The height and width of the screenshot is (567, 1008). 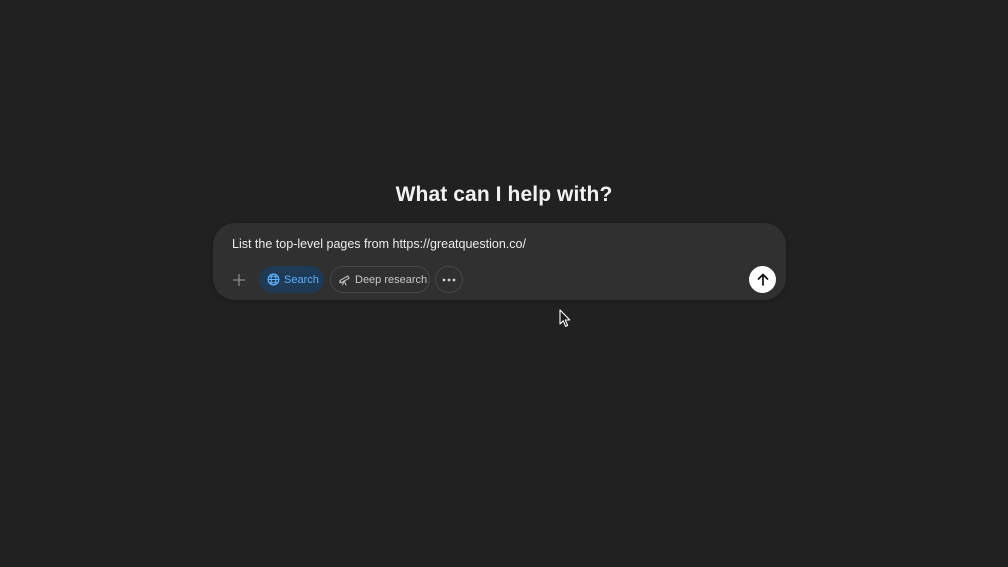 I want to click on send-button, so click(x=762, y=279).